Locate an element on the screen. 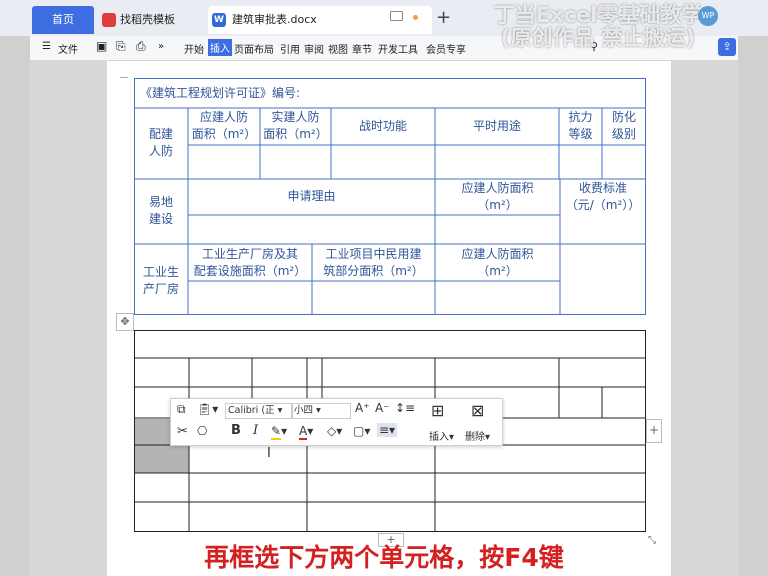  ribbon-tab-references: 引用 is located at coordinates (290, 48).